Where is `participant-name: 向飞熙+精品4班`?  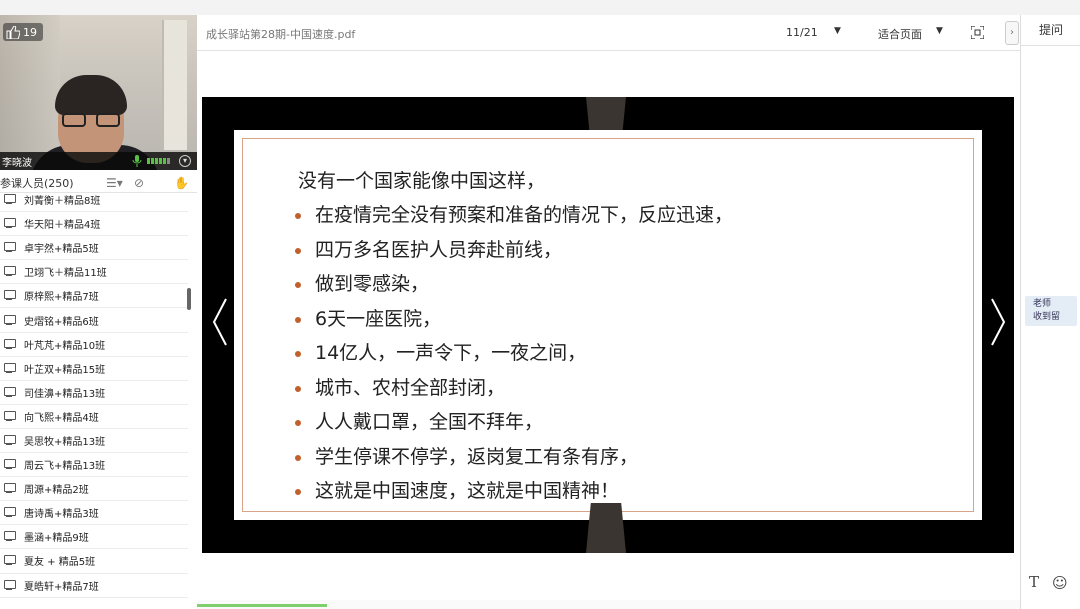 participant-name: 向飞熙+精品4班 is located at coordinates (61, 418).